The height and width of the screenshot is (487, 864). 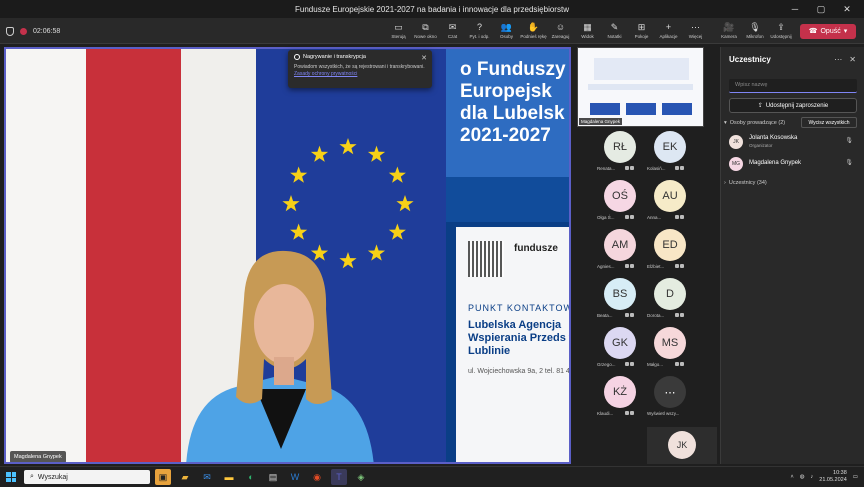 What do you see at coordinates (755, 31) in the screenshot?
I see `media-item-1: 🎙 Mikrofon` at bounding box center [755, 31].